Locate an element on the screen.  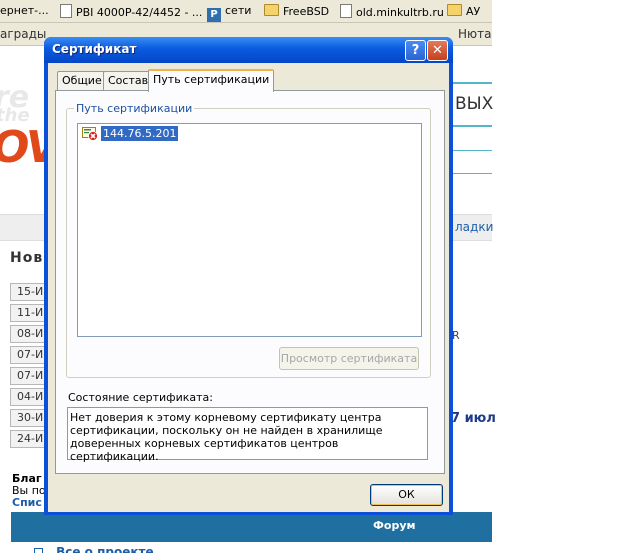
forum-header-bar: Форум is located at coordinates (251, 527).